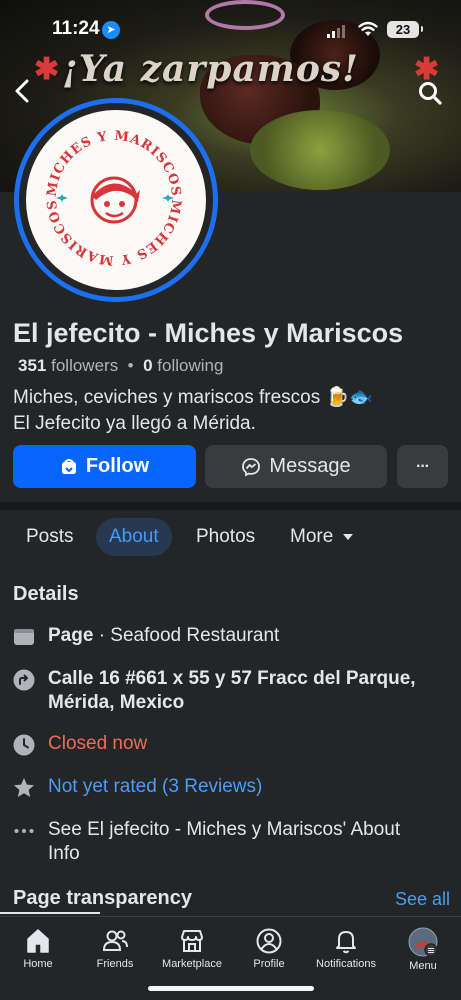 This screenshot has width=461, height=1000. What do you see at coordinates (192, 941) in the screenshot?
I see `marketplace-icon` at bounding box center [192, 941].